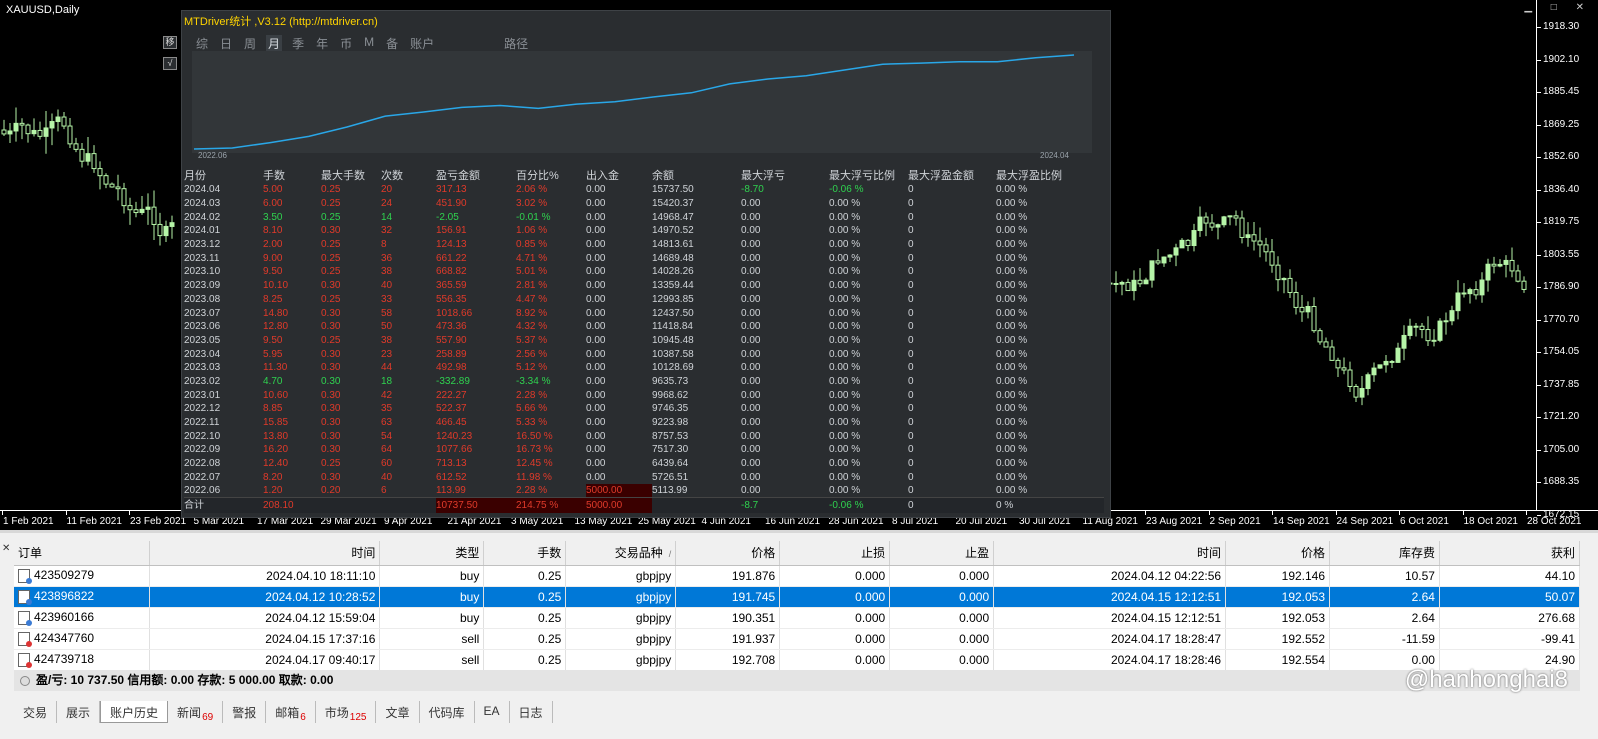 This screenshot has width=1598, height=739. Describe the element at coordinates (202, 43) in the screenshot. I see `tab-summary: 综` at that location.